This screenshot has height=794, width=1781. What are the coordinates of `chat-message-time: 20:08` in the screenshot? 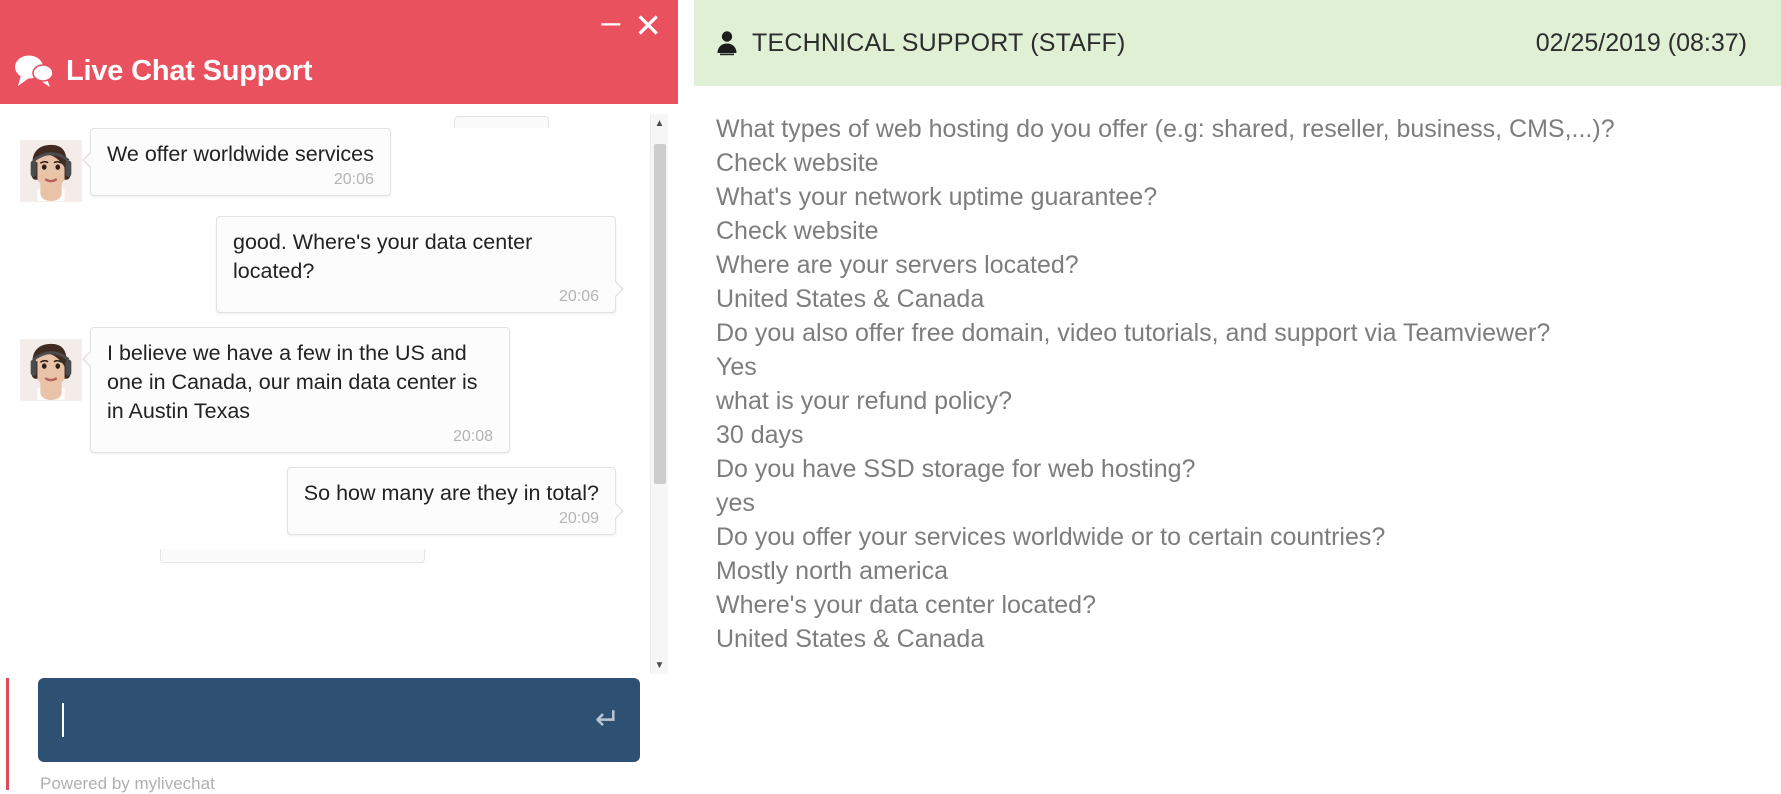 It's located at (472, 436).